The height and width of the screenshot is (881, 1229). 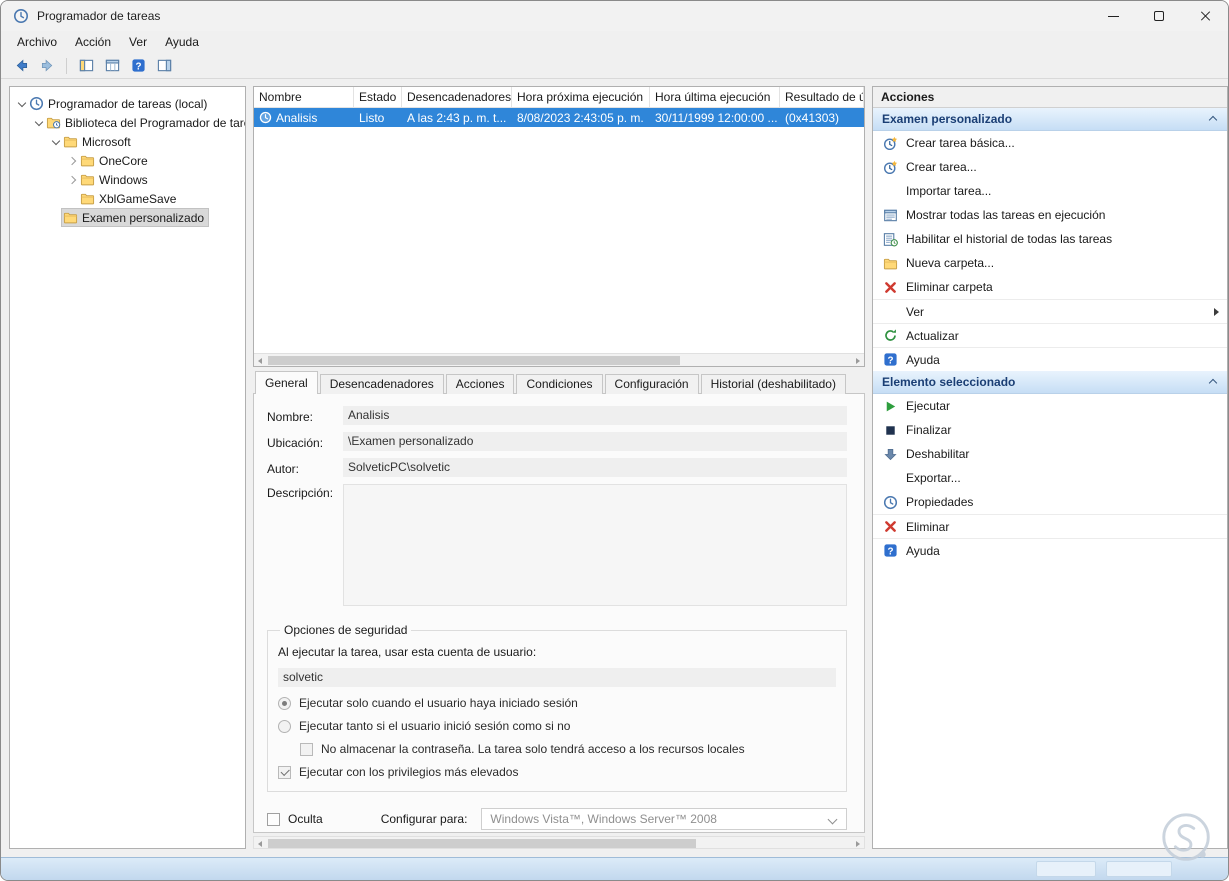 What do you see at coordinates (1050, 359) in the screenshot?
I see `action-ayuda-1: Ayuda` at bounding box center [1050, 359].